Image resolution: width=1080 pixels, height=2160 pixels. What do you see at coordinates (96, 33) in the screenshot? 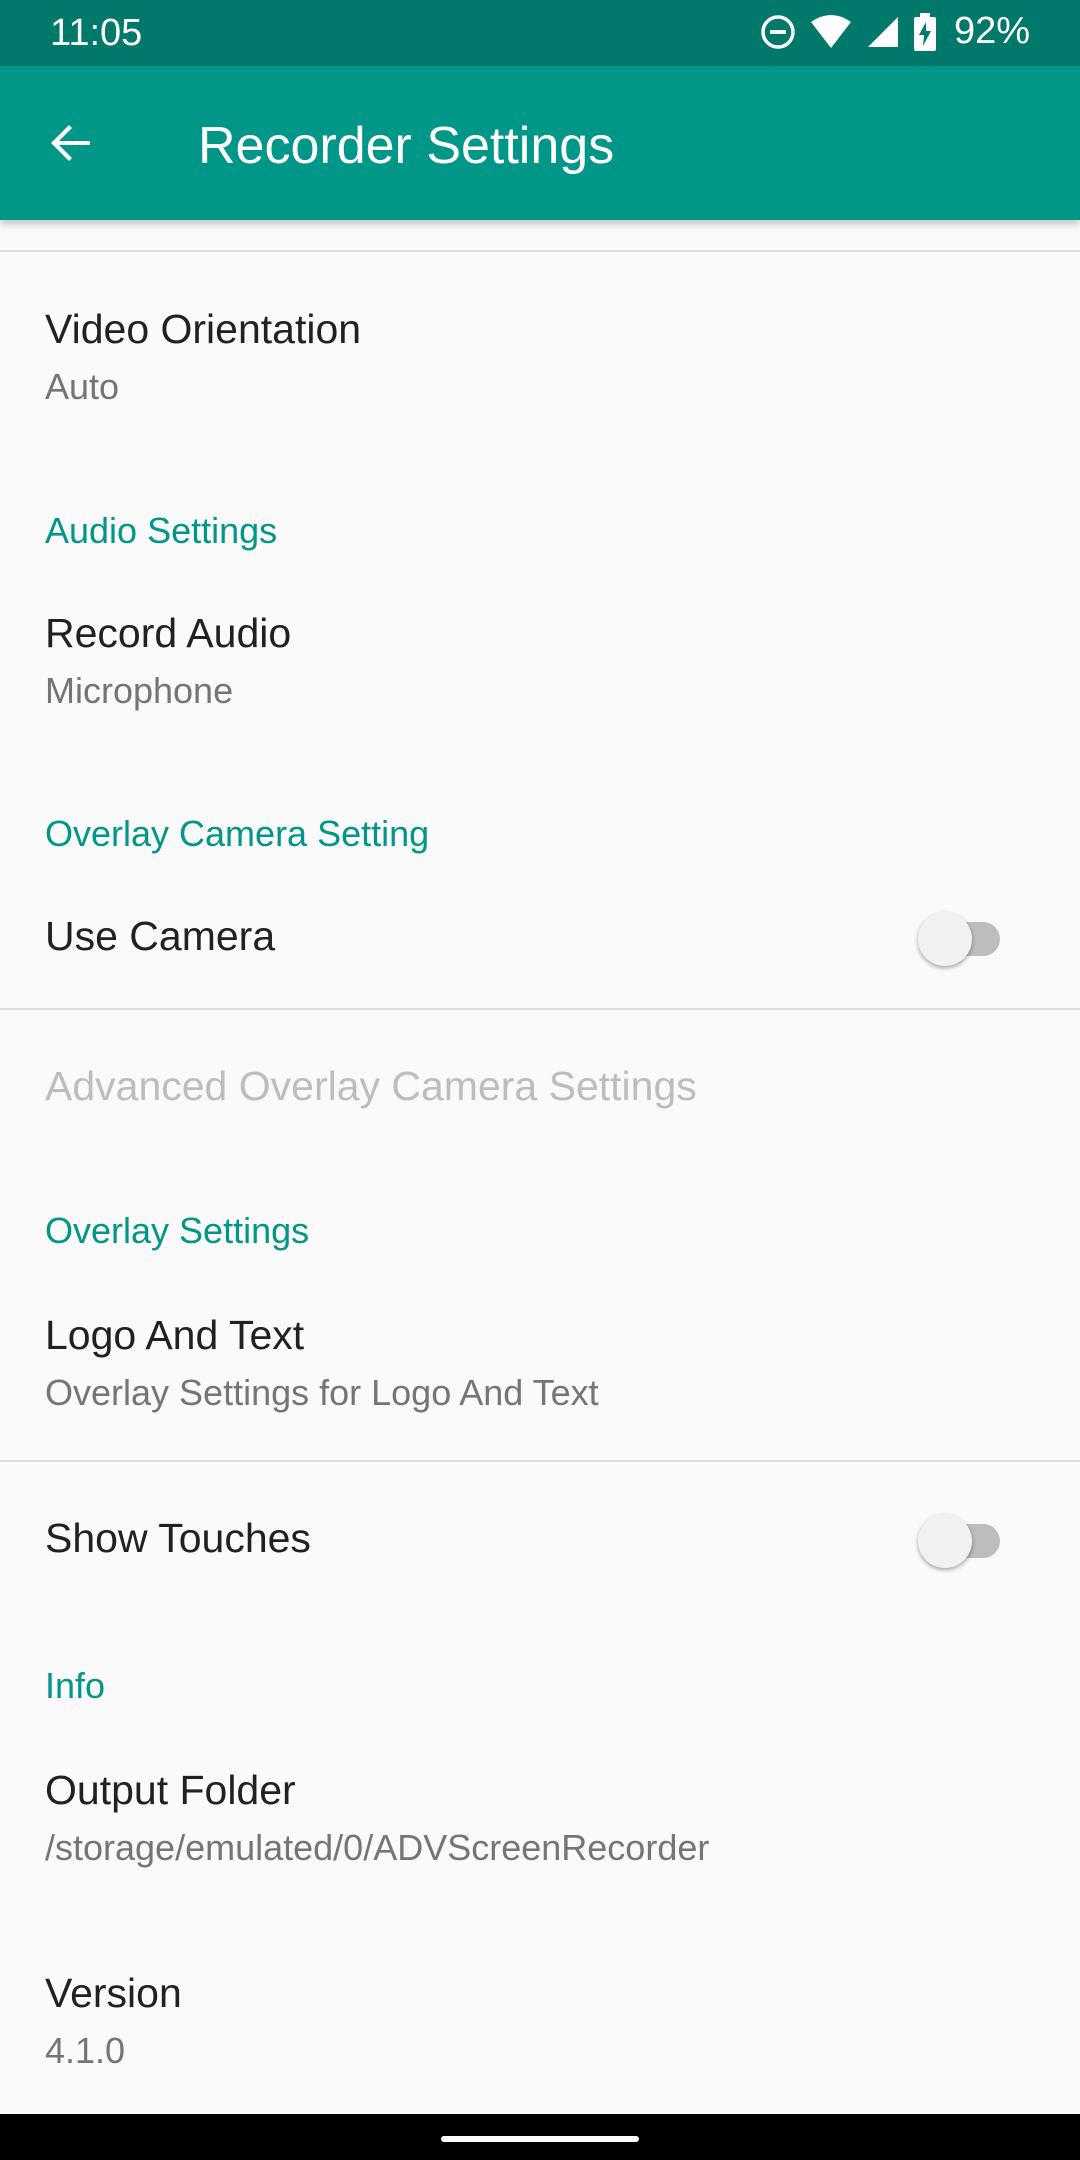
I see `status-time: 11:05` at bounding box center [96, 33].